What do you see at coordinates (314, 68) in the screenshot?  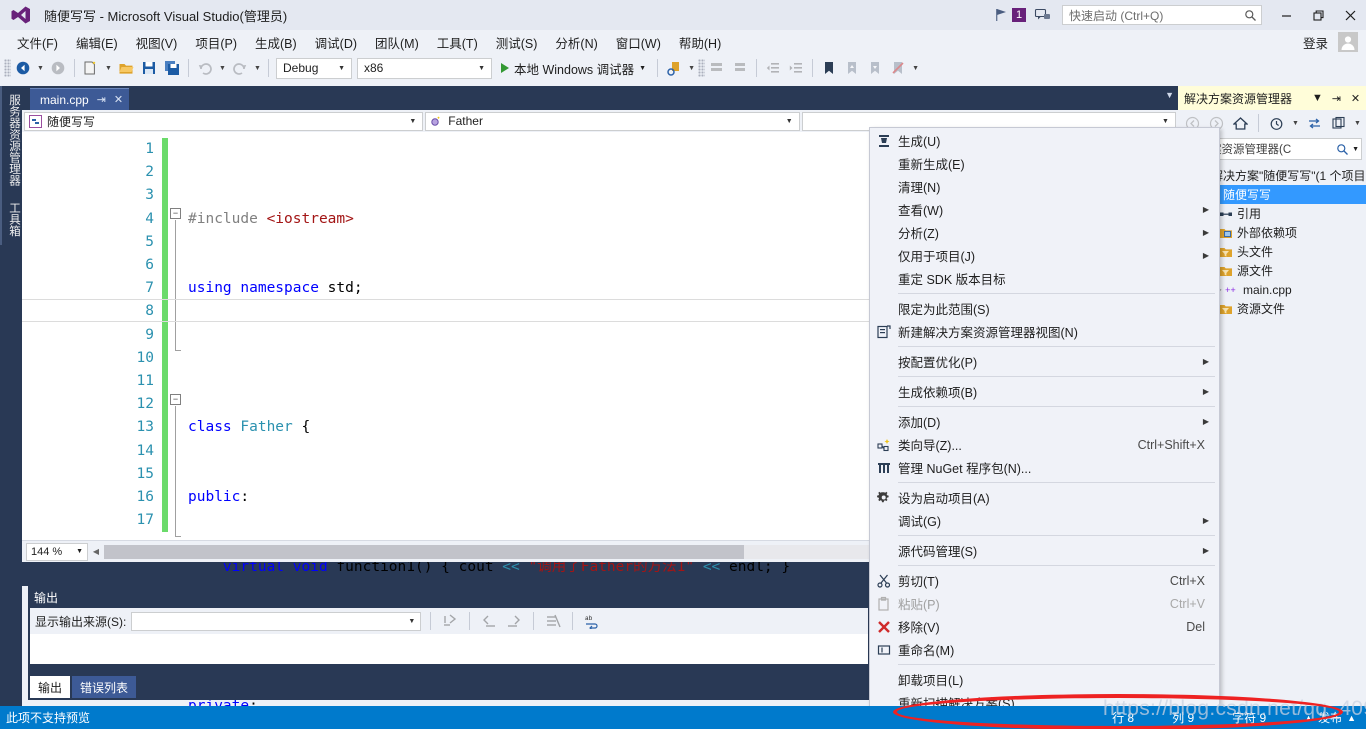 I see `solution-configuration-combo: Debug ▼` at bounding box center [314, 68].